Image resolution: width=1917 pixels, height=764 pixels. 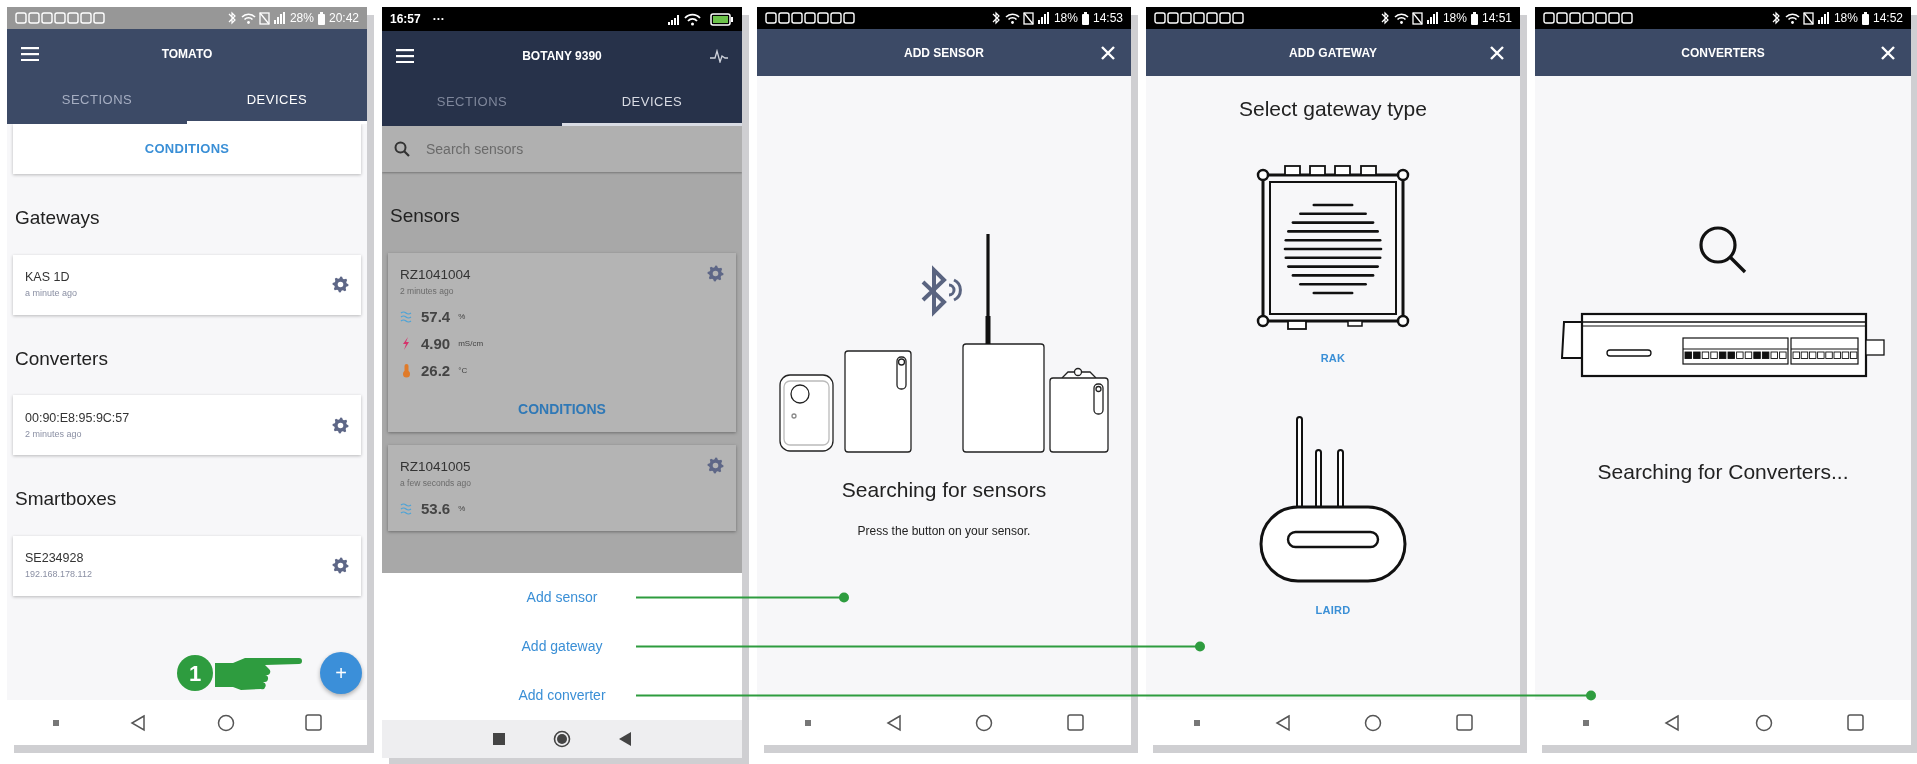 I want to click on clock-time: 14:52, so click(x=1887, y=18).